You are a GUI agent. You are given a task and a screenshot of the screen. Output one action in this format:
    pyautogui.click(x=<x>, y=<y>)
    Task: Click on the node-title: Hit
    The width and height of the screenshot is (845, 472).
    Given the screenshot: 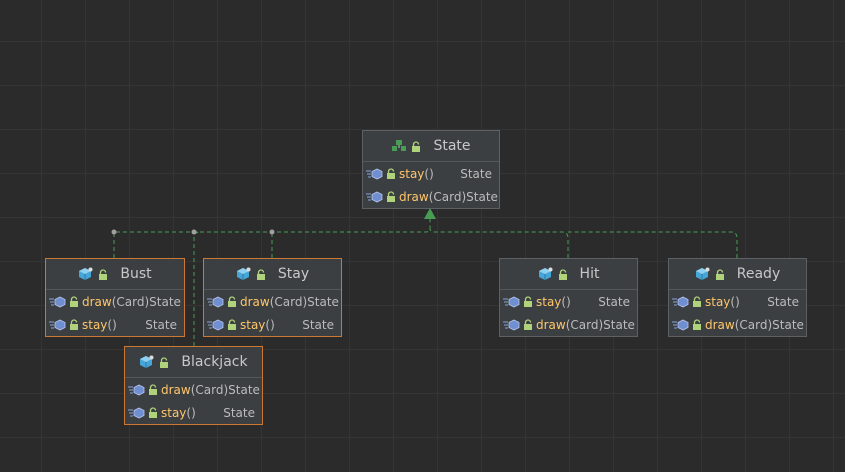 What is the action you would take?
    pyautogui.click(x=589, y=274)
    